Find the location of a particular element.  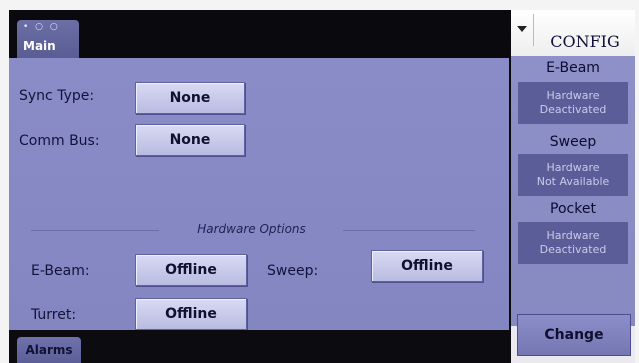

top-bar: • ○ ○ Main is located at coordinates (259, 34).